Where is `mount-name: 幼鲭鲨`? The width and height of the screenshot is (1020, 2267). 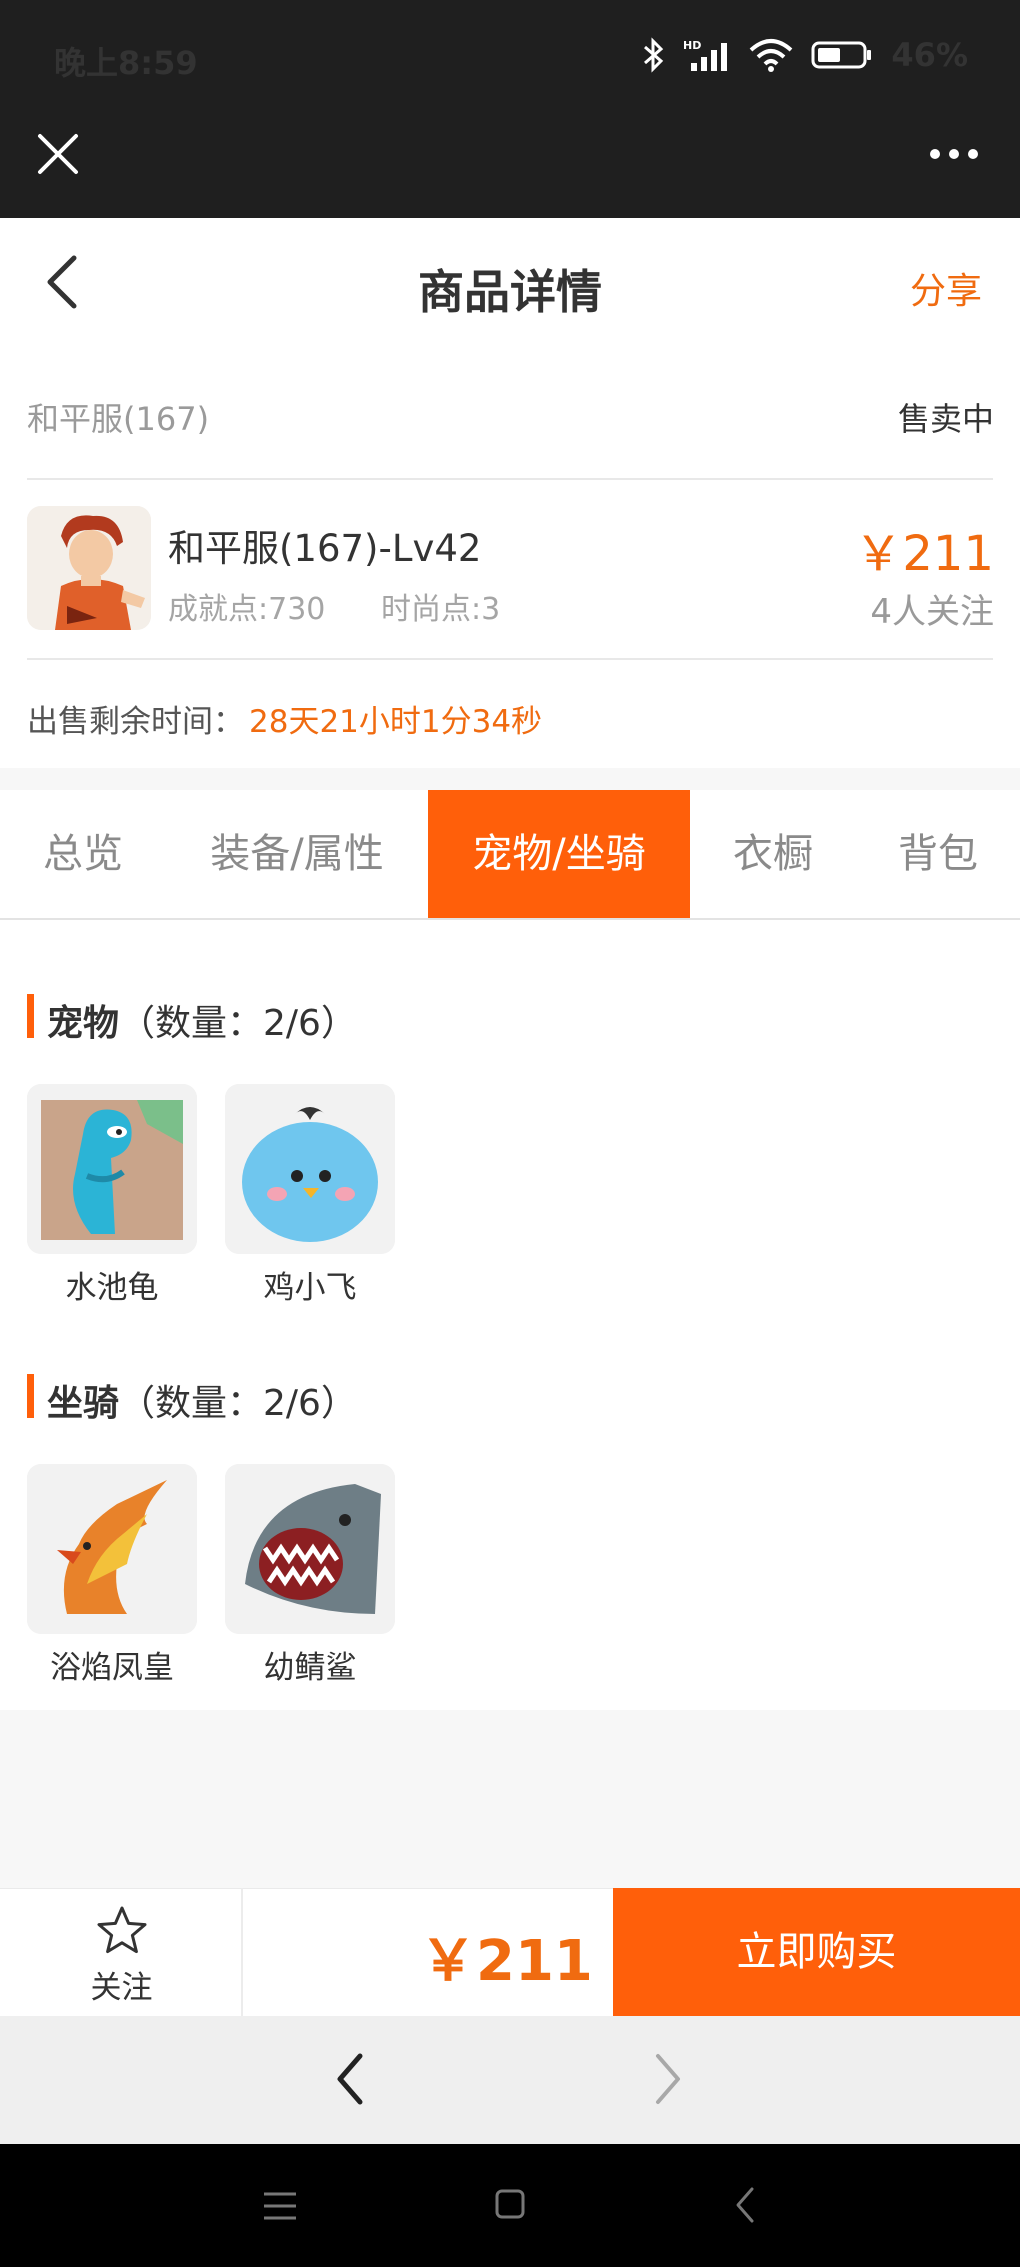 mount-name: 幼鲭鲨 is located at coordinates (310, 1668).